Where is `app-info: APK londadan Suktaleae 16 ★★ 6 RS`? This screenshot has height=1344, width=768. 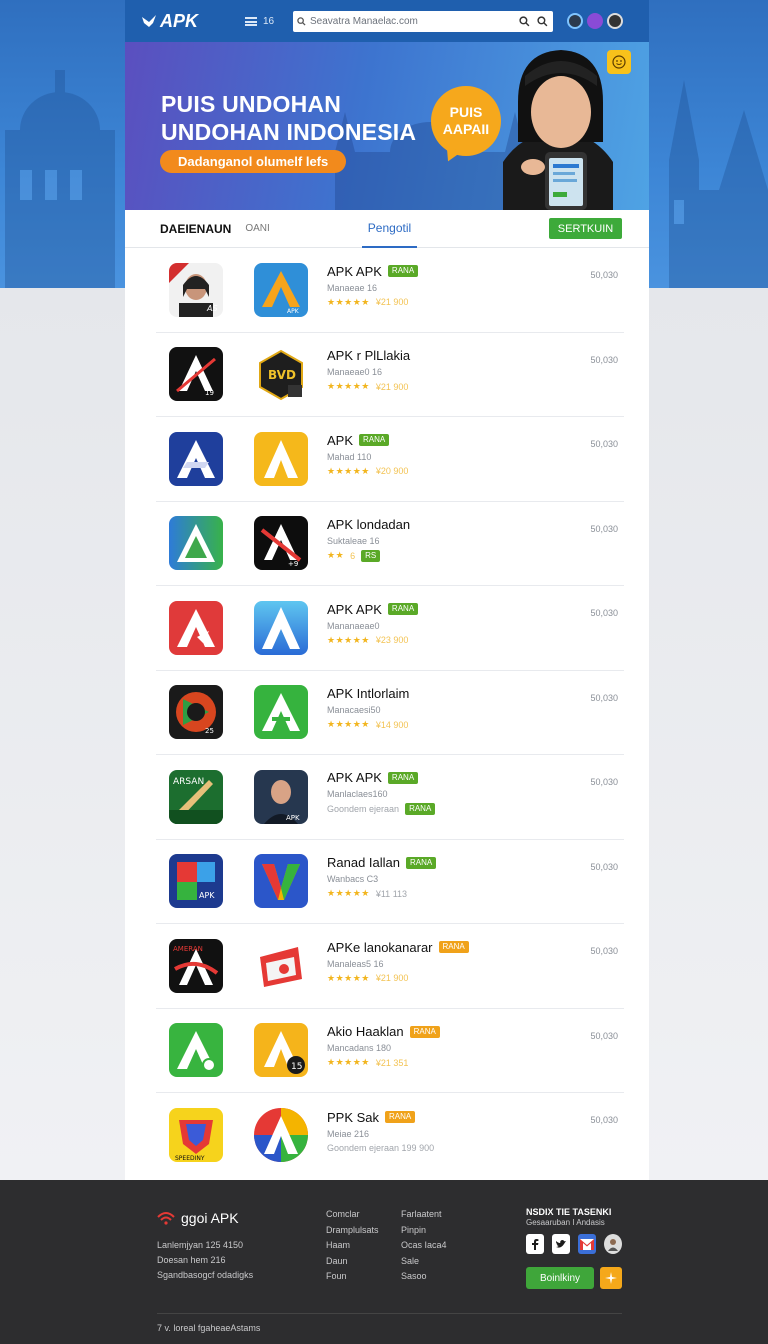
app-info: APK londadan Suktaleae 16 ★★ 6 RS is located at coordinates (475, 539).